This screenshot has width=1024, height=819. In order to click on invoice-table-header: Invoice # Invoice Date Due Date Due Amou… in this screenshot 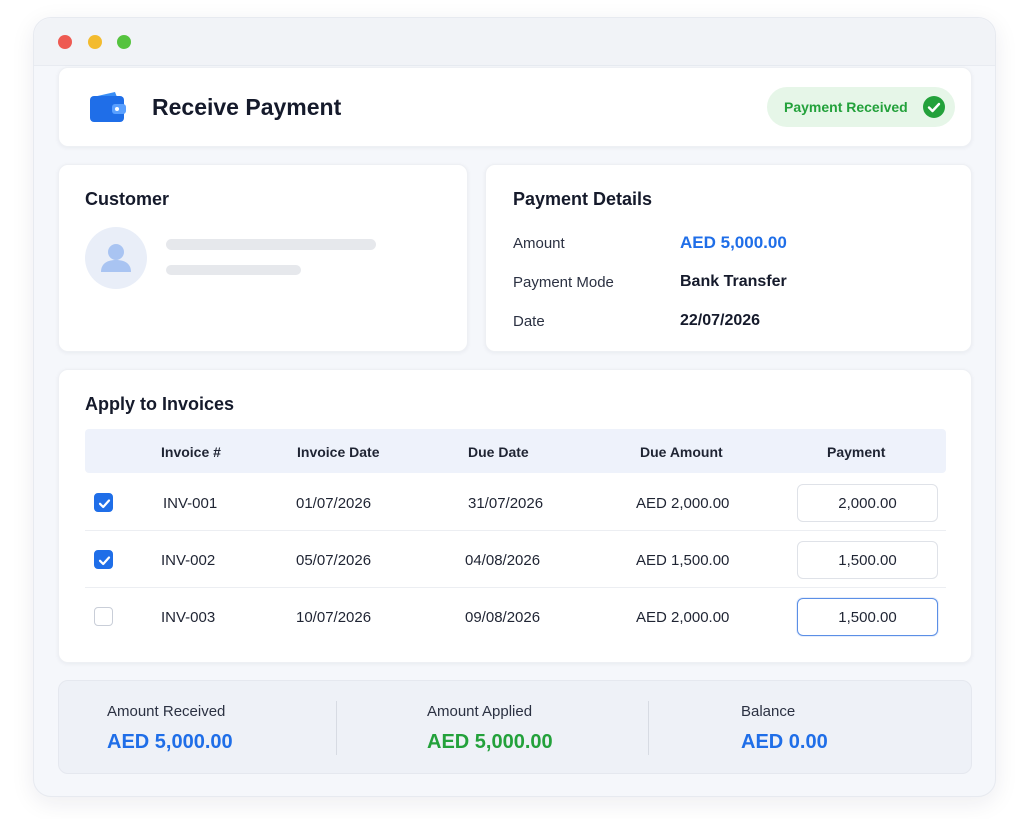, I will do `click(515, 451)`.